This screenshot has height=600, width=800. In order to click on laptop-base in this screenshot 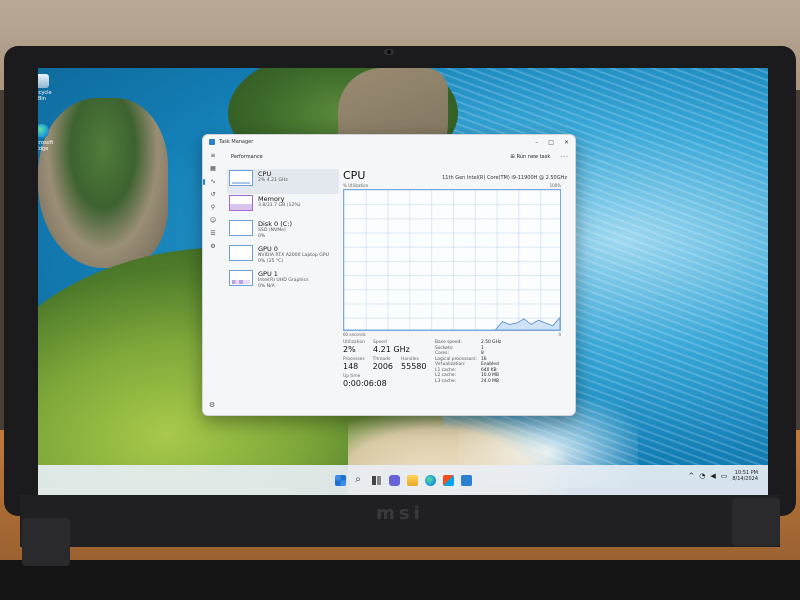, I will do `click(400, 580)`.